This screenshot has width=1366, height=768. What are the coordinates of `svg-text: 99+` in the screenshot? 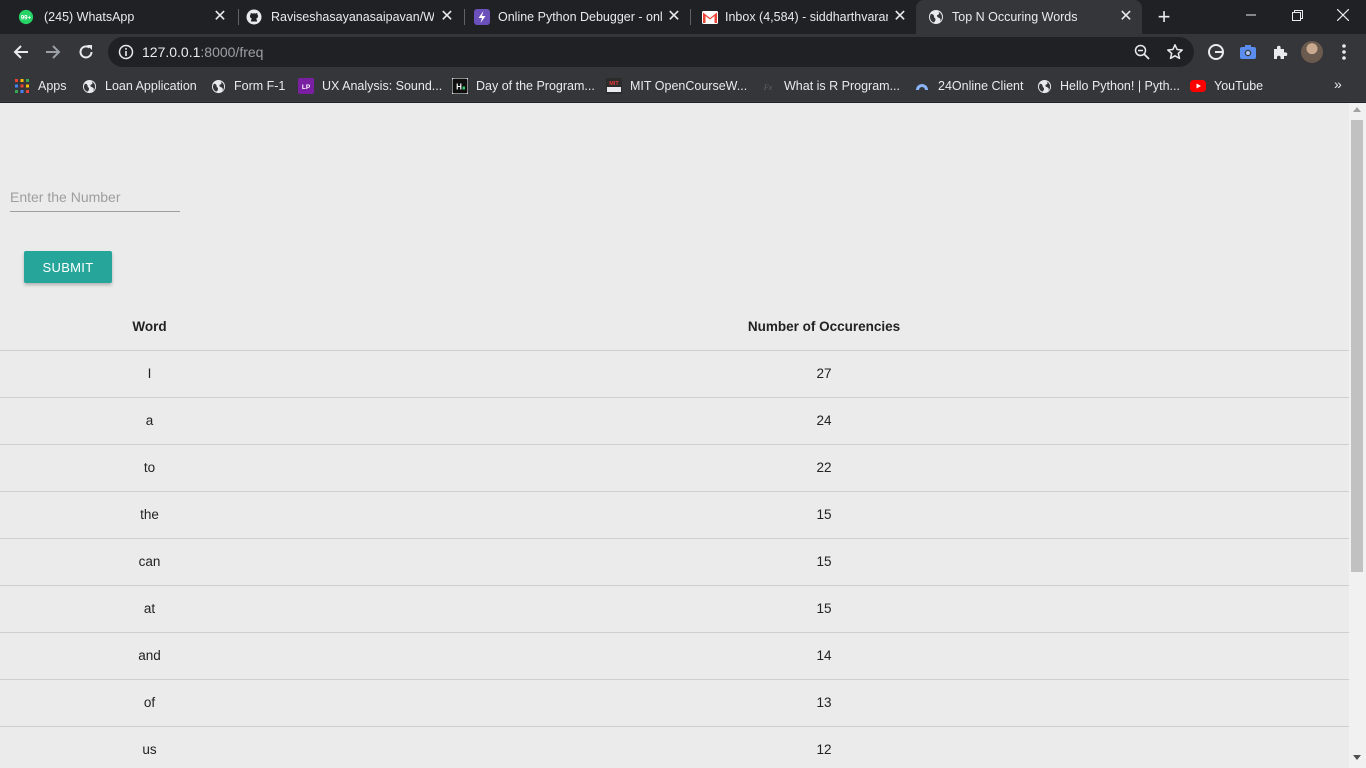 It's located at (26, 18).